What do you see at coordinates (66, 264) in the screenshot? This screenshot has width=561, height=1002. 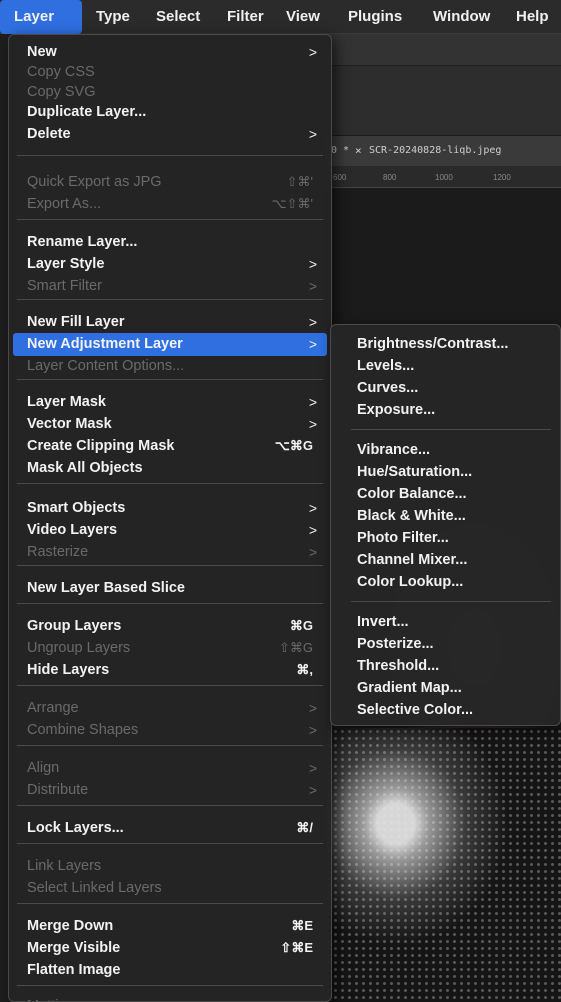 I see `menu-item-label: Layer Style` at bounding box center [66, 264].